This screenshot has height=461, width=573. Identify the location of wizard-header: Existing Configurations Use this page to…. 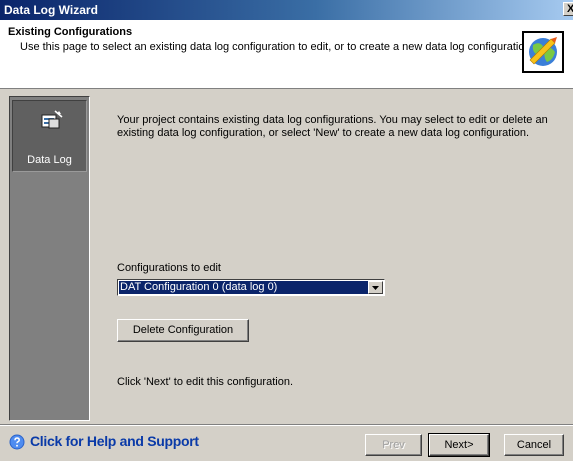
(286, 54).